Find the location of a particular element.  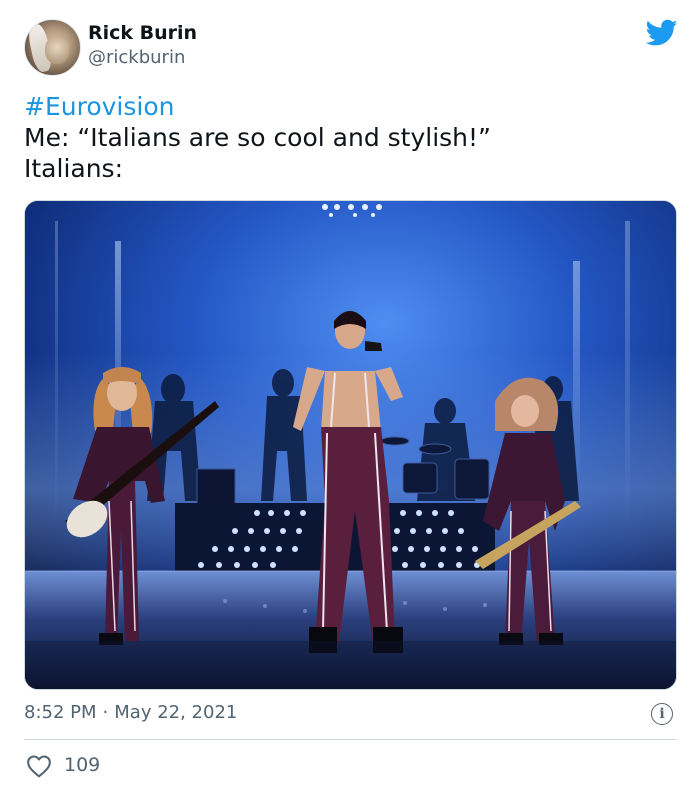

heart-icon is located at coordinates (39, 766).